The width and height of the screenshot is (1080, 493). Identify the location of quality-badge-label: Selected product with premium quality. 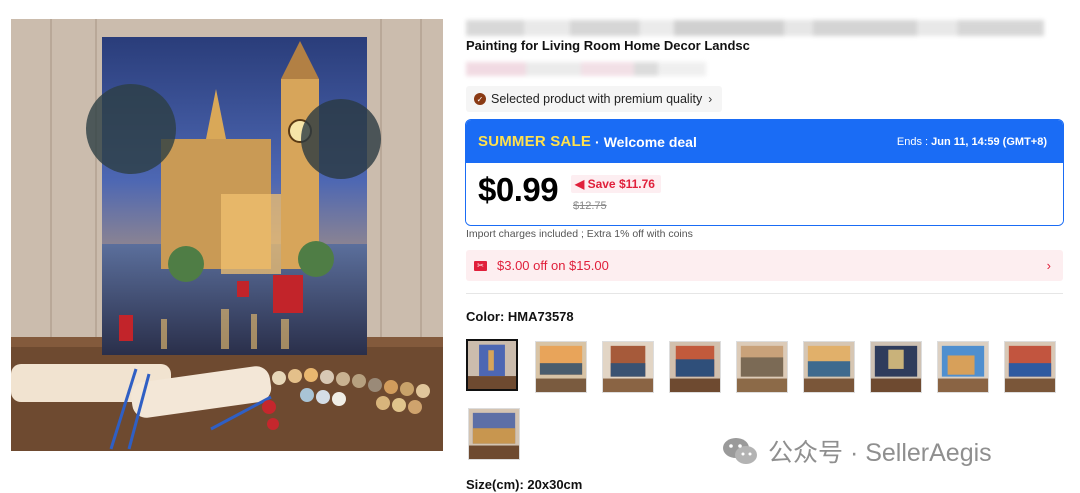
(597, 99).